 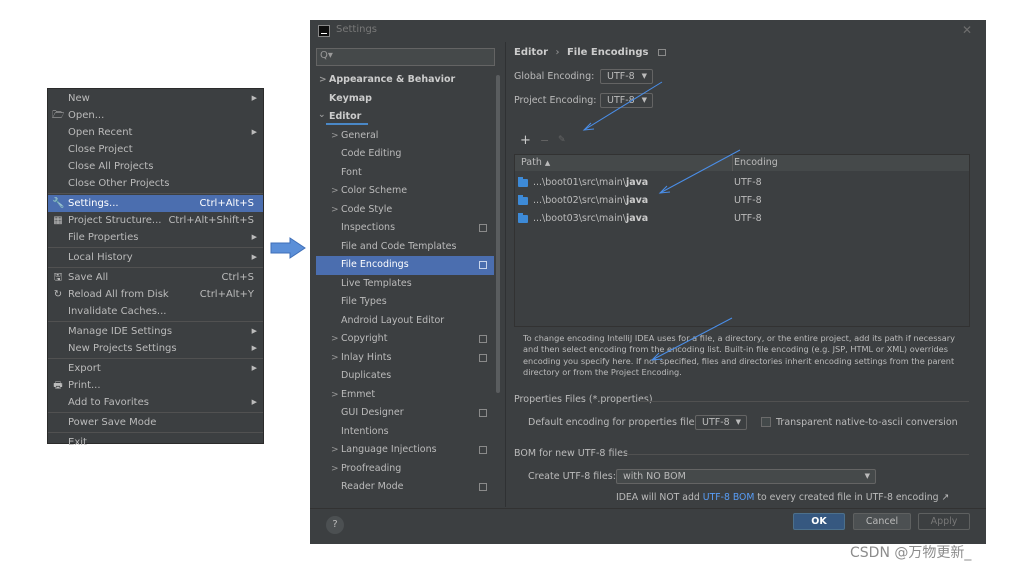 I want to click on shortcut-label: Ctrl+Alt+S, so click(x=226, y=203).